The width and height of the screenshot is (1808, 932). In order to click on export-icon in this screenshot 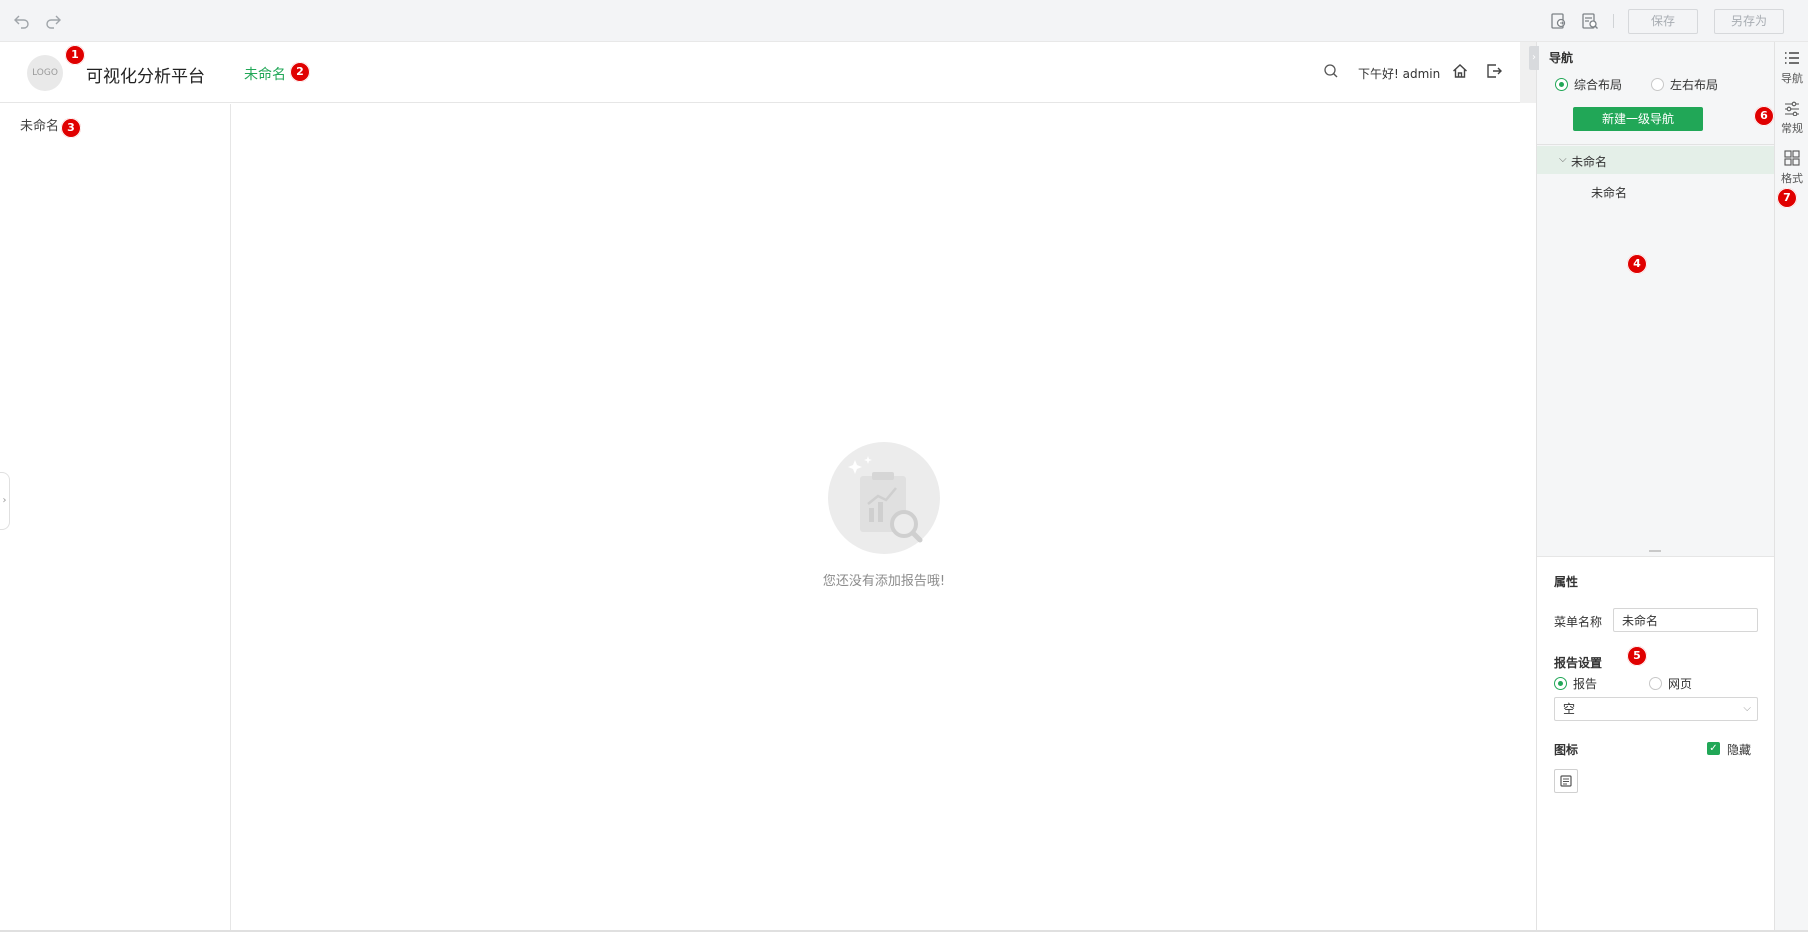, I will do `click(1558, 21)`.